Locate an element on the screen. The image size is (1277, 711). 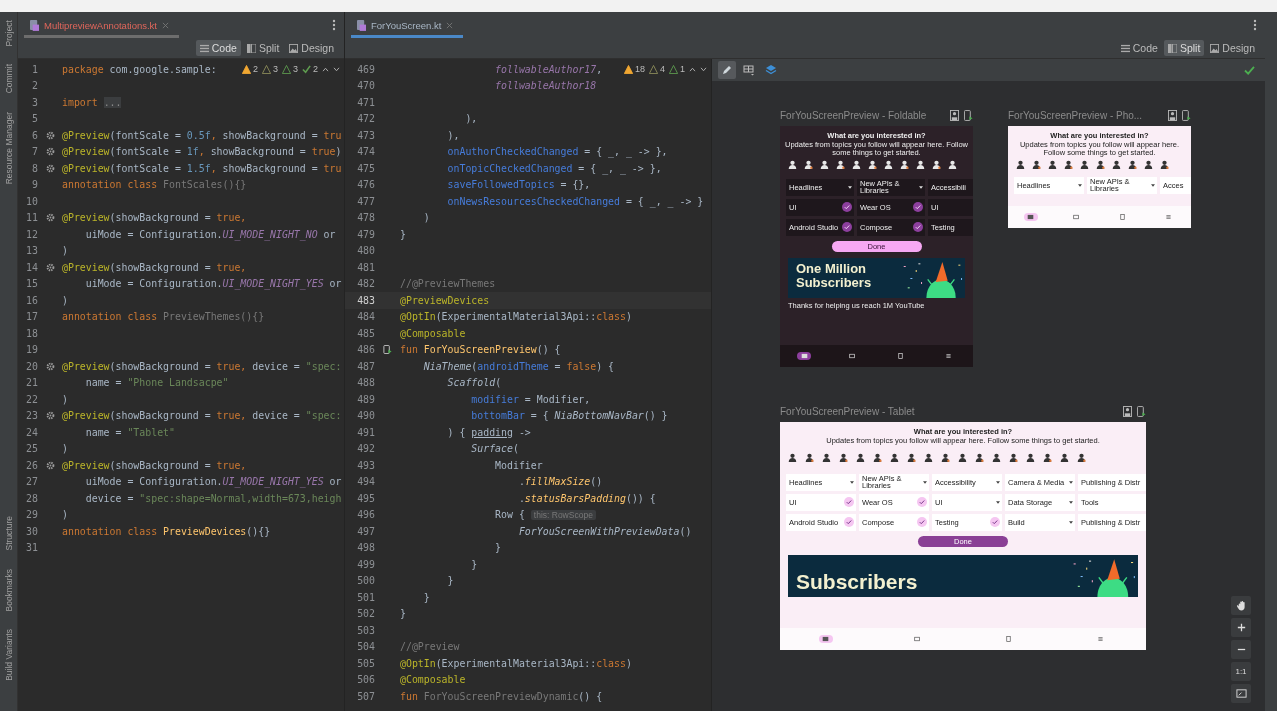
code-line: @Preview(showBackground = true, device = "spec: is located at coordinates (202, 416).